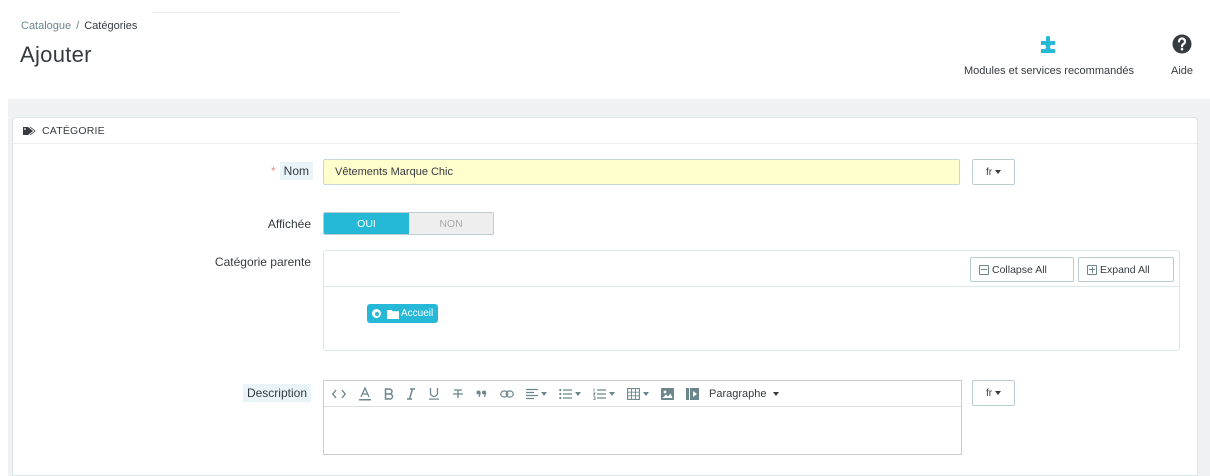 The width and height of the screenshot is (1210, 476). I want to click on format-select-value: Paragraphe, so click(738, 393).